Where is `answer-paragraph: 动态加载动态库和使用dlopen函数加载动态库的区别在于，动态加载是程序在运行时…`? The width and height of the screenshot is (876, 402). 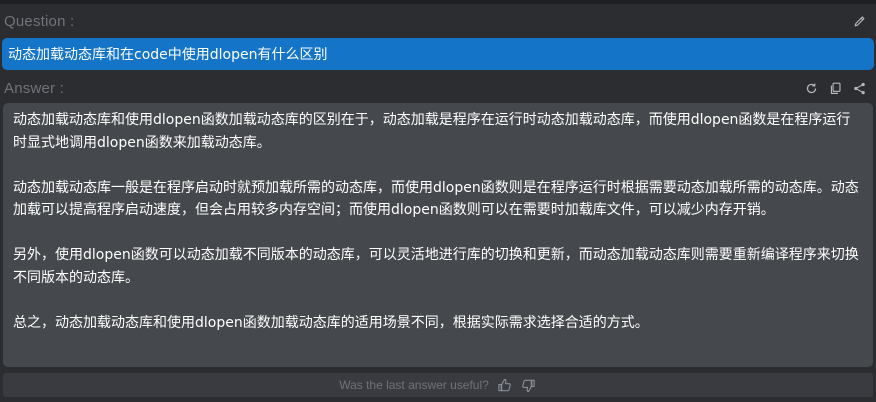
answer-paragraph: 动态加载动态库和使用dlopen函数加载动态库的区别在于，动态加载是程序在运行时… is located at coordinates (432, 131).